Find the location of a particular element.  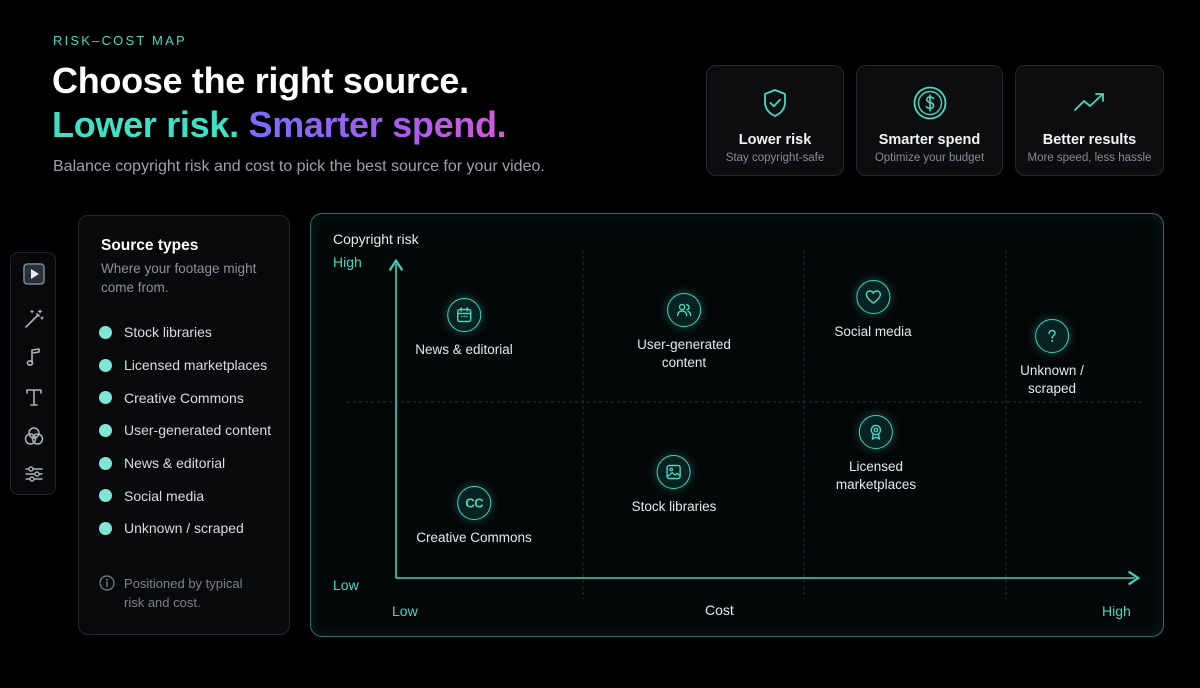

legend-item: Stock libraries is located at coordinates (185, 332).